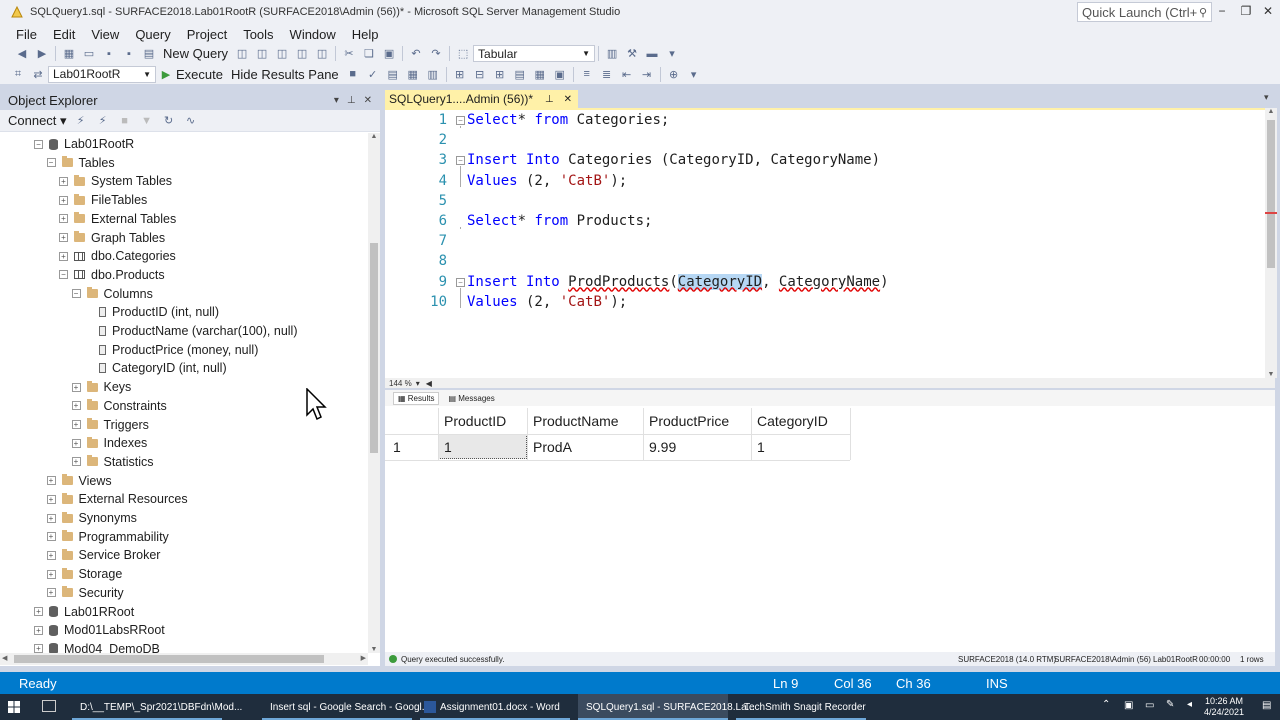 The width and height of the screenshot is (1280, 720). I want to click on notification-icon: ▤, so click(1266, 705).